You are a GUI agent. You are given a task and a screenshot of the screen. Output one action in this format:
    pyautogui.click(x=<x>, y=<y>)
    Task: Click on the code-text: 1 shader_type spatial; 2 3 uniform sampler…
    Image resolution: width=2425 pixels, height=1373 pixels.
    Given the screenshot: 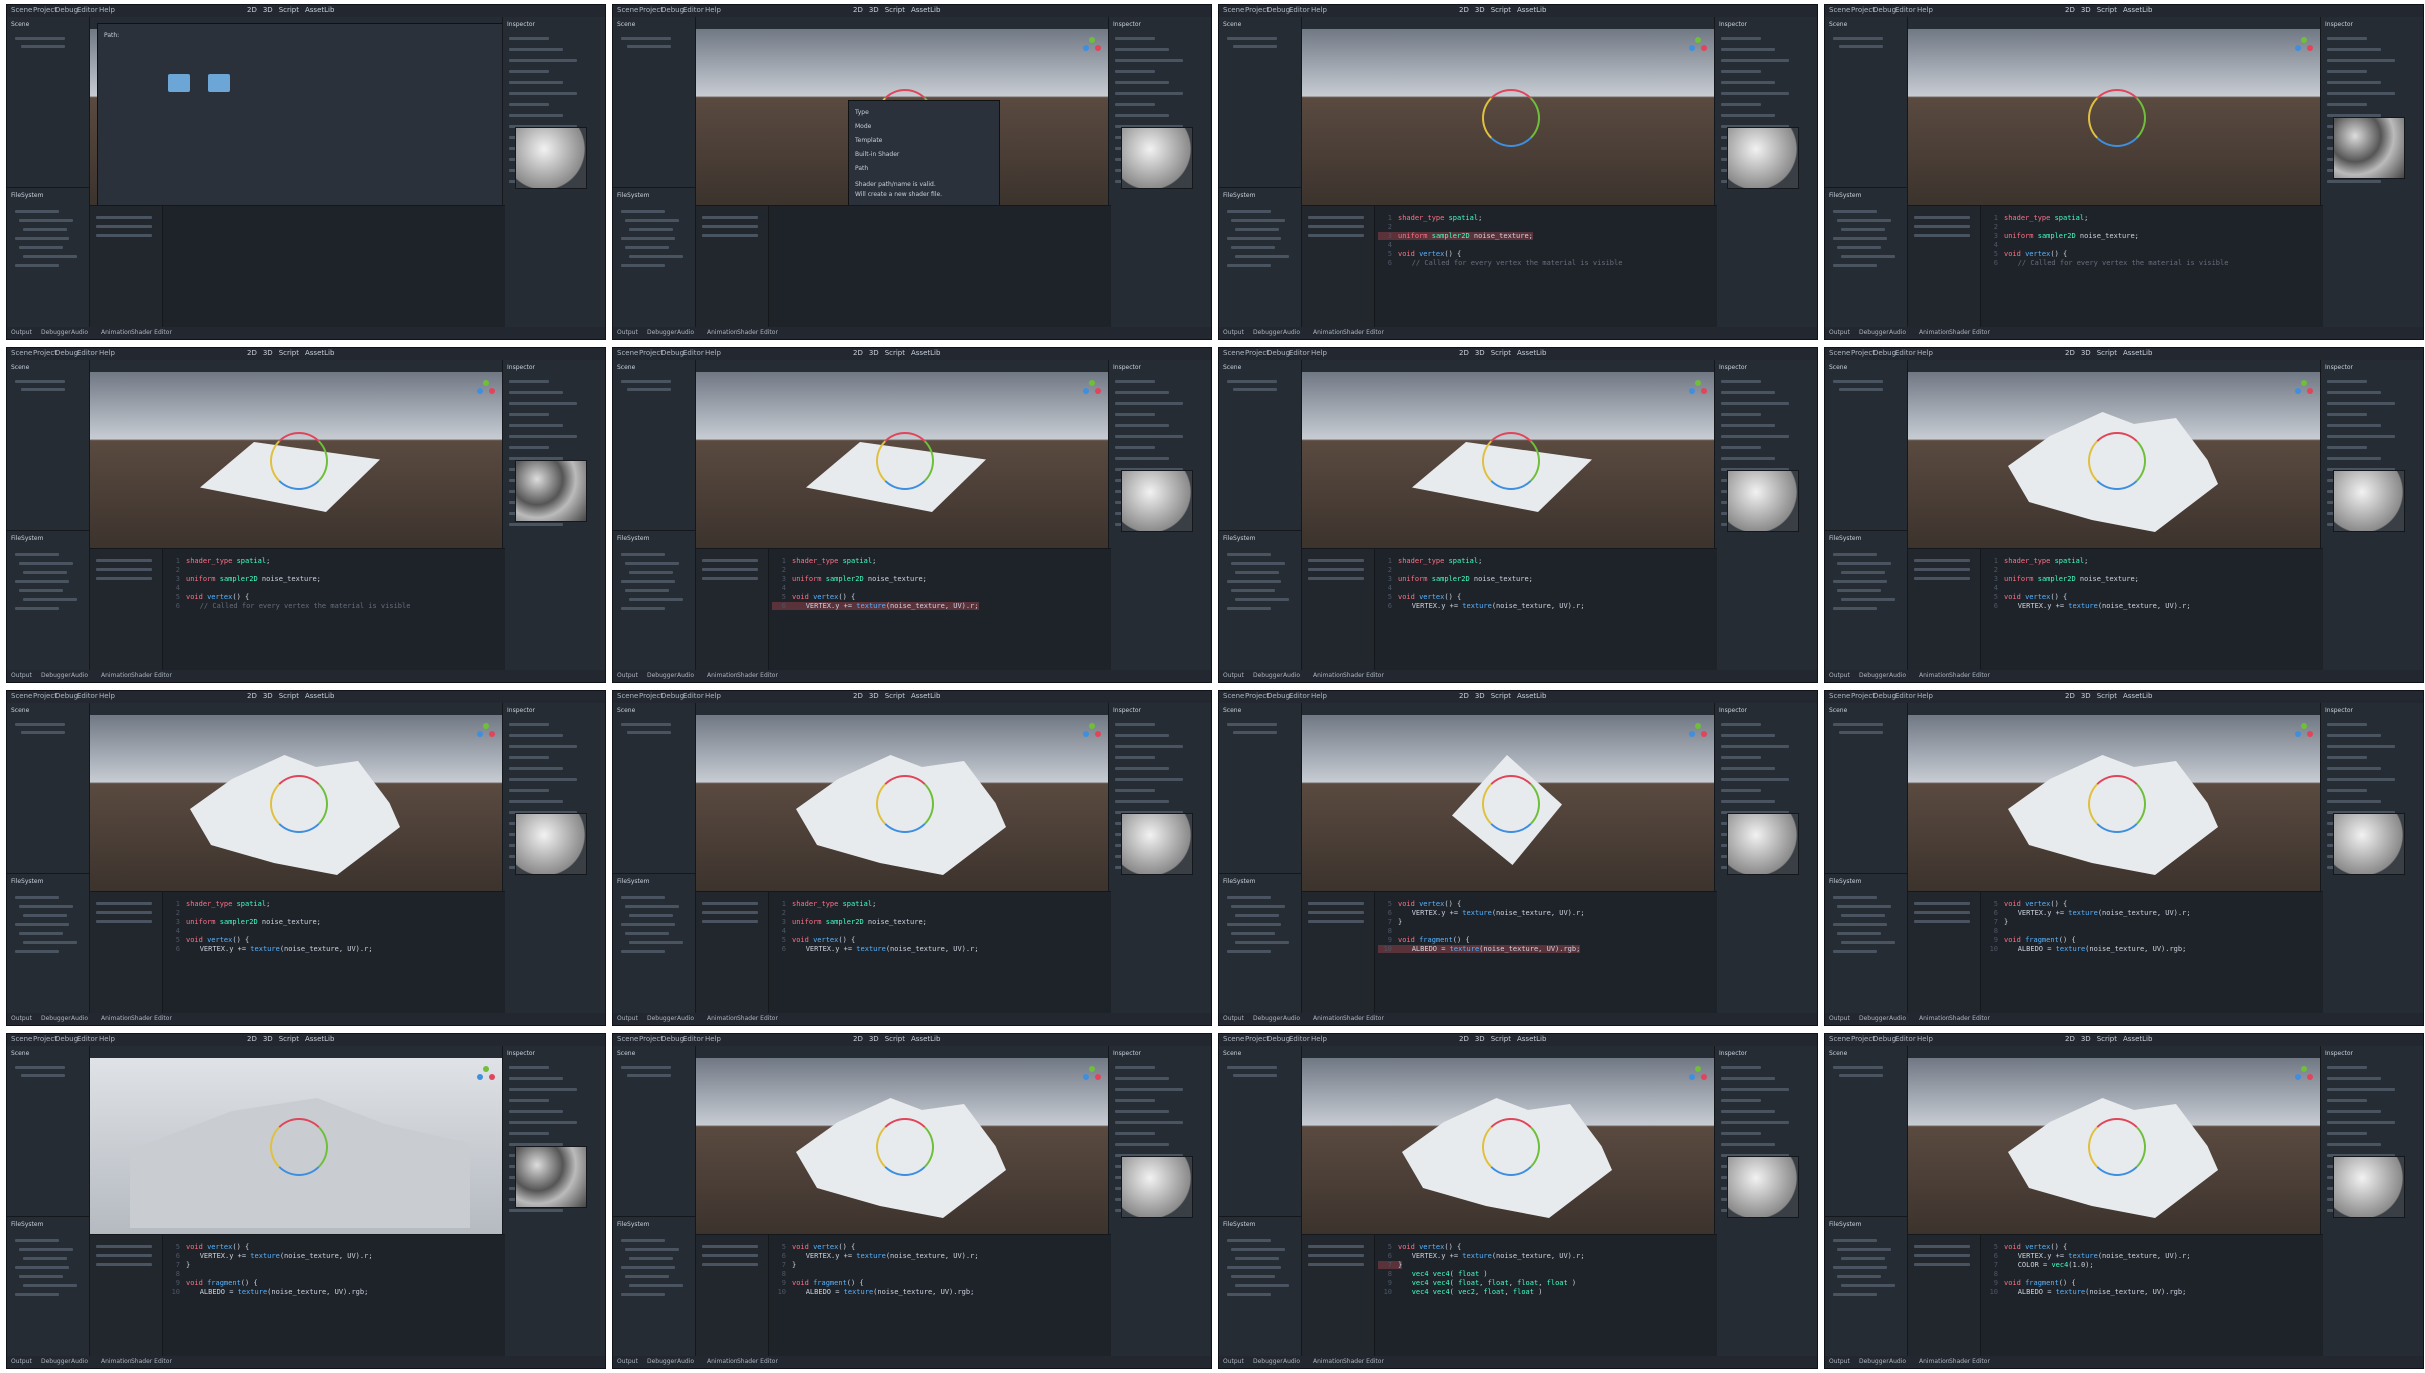 What is the action you would take?
    pyautogui.click(x=331, y=927)
    